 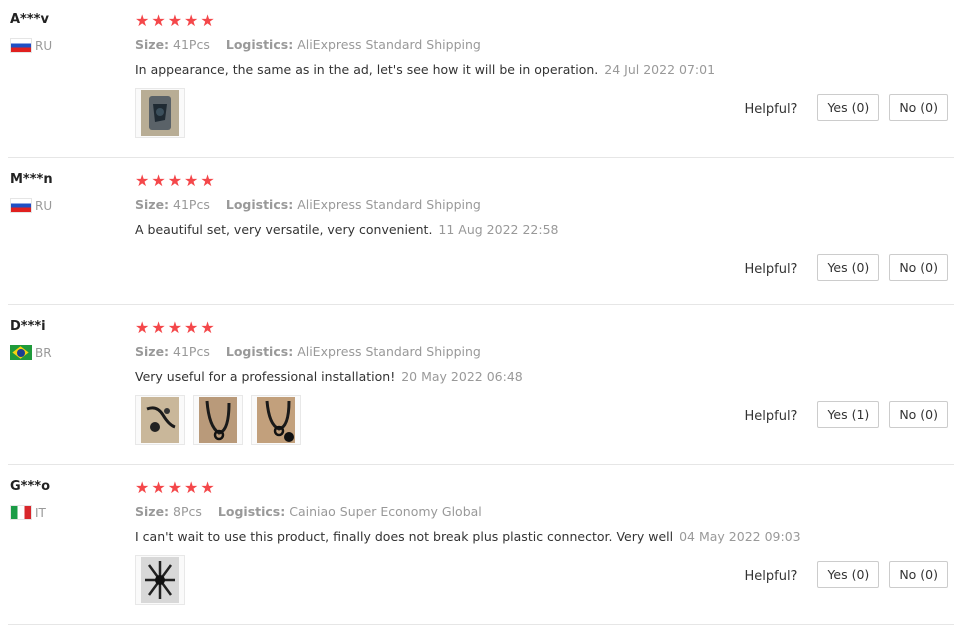 I want to click on helpful-yes-button: Yes (1), so click(x=848, y=414).